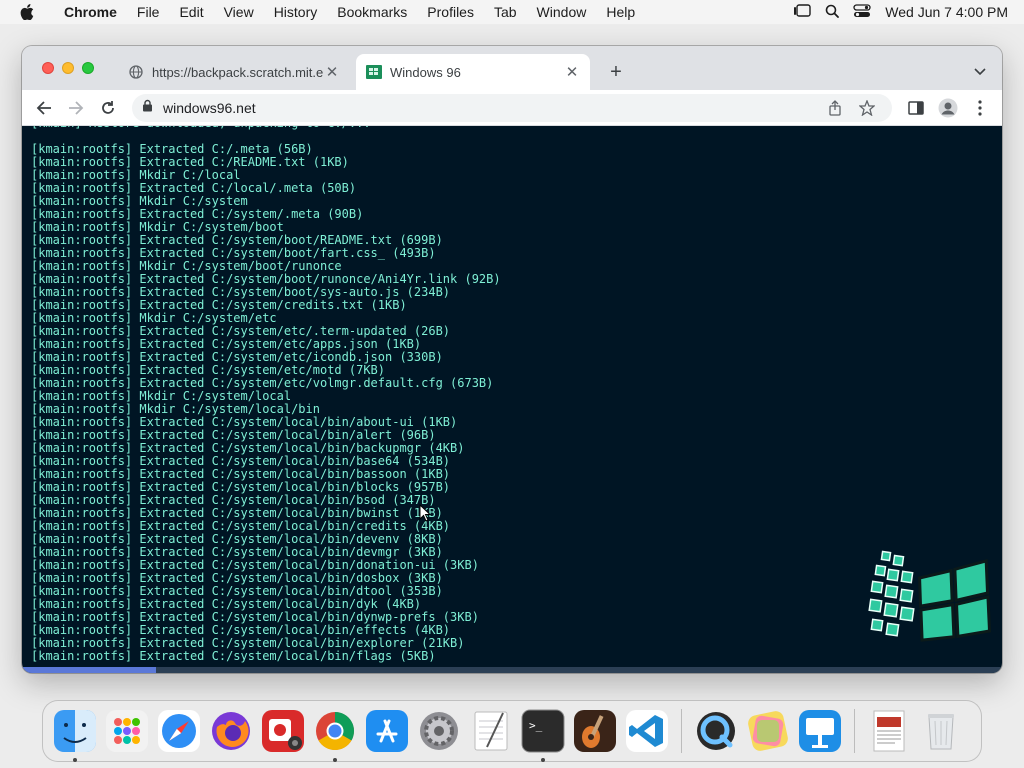 This screenshot has height=768, width=1024. I want to click on menu-tab: Tab, so click(505, 12).